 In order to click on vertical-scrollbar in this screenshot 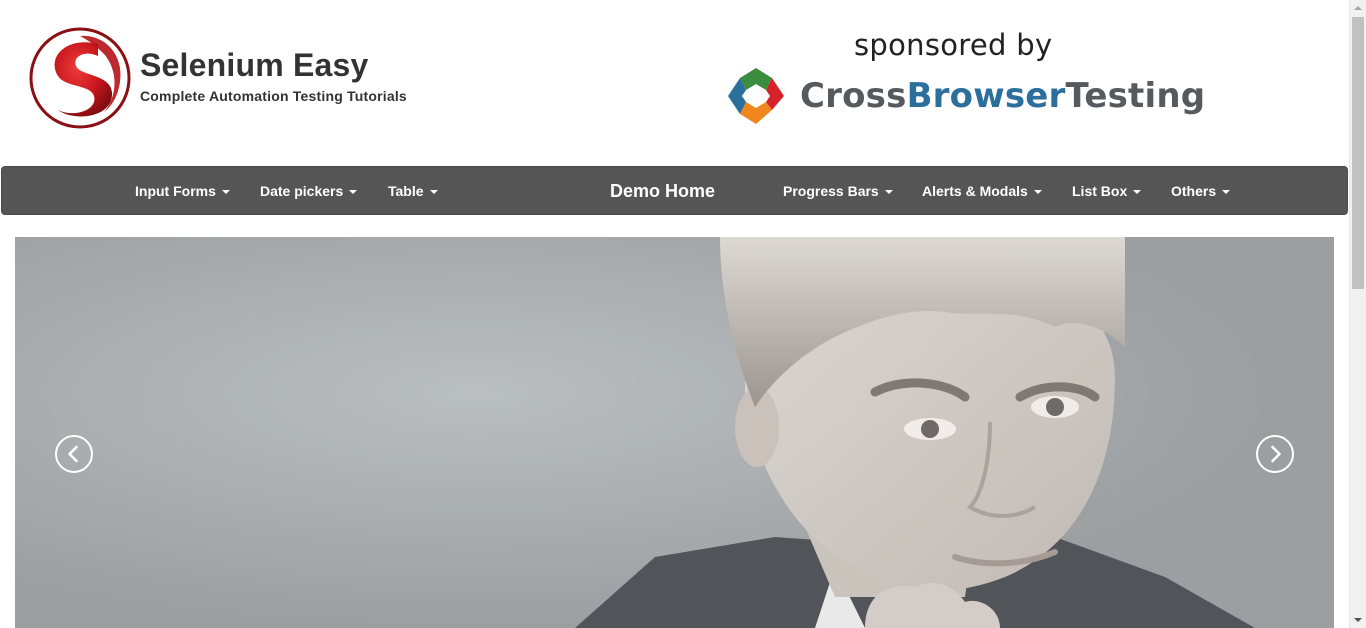, I will do `click(1357, 314)`.